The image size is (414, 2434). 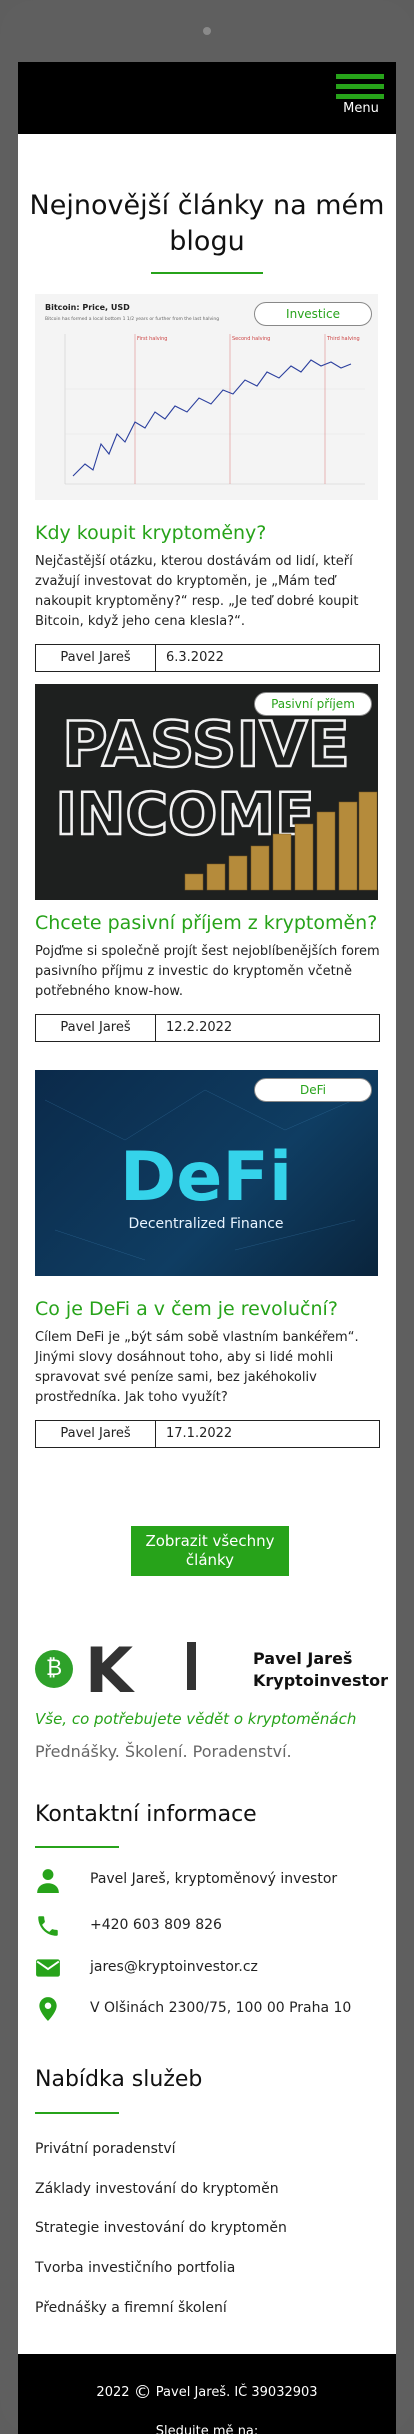 What do you see at coordinates (207, 273) in the screenshot?
I see `title-divider` at bounding box center [207, 273].